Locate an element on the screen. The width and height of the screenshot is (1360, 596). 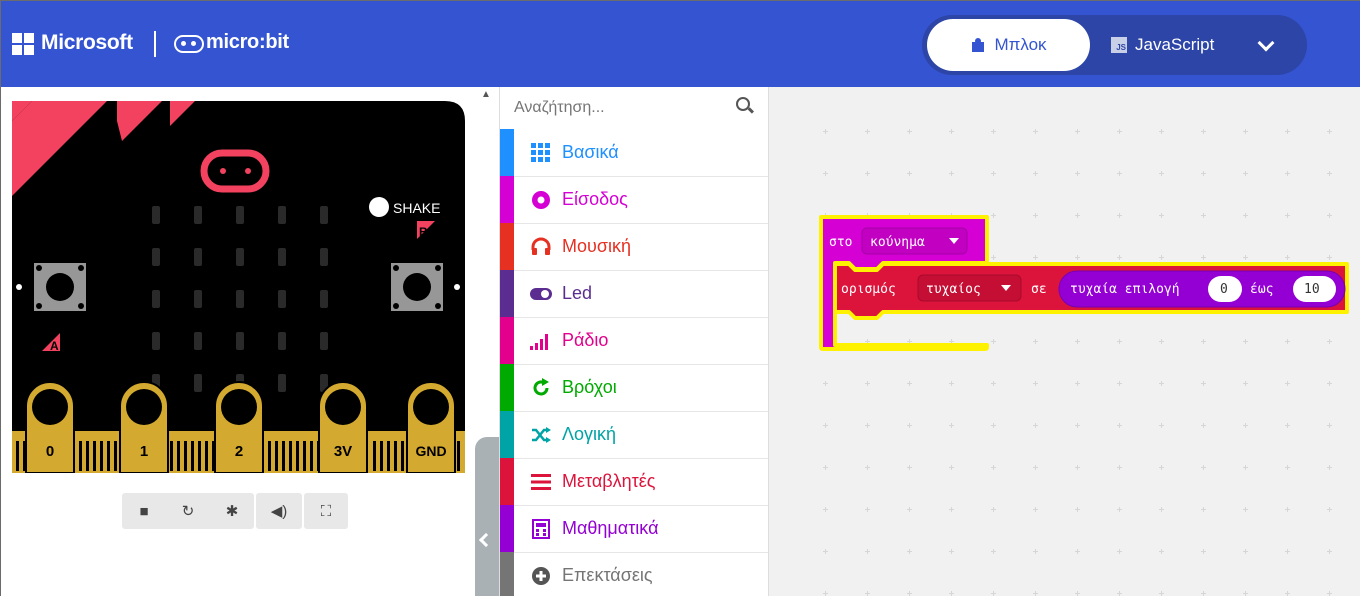
category-label: Μαθηματικά is located at coordinates (610, 528).